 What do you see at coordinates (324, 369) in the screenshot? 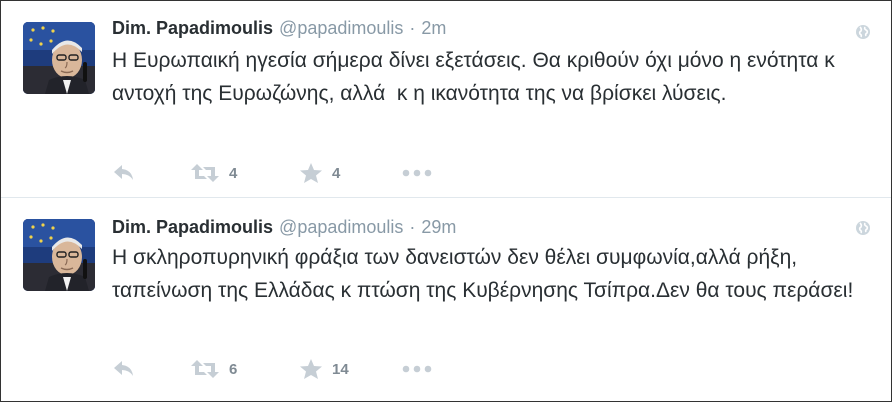
I see `favorite-button: 14` at bounding box center [324, 369].